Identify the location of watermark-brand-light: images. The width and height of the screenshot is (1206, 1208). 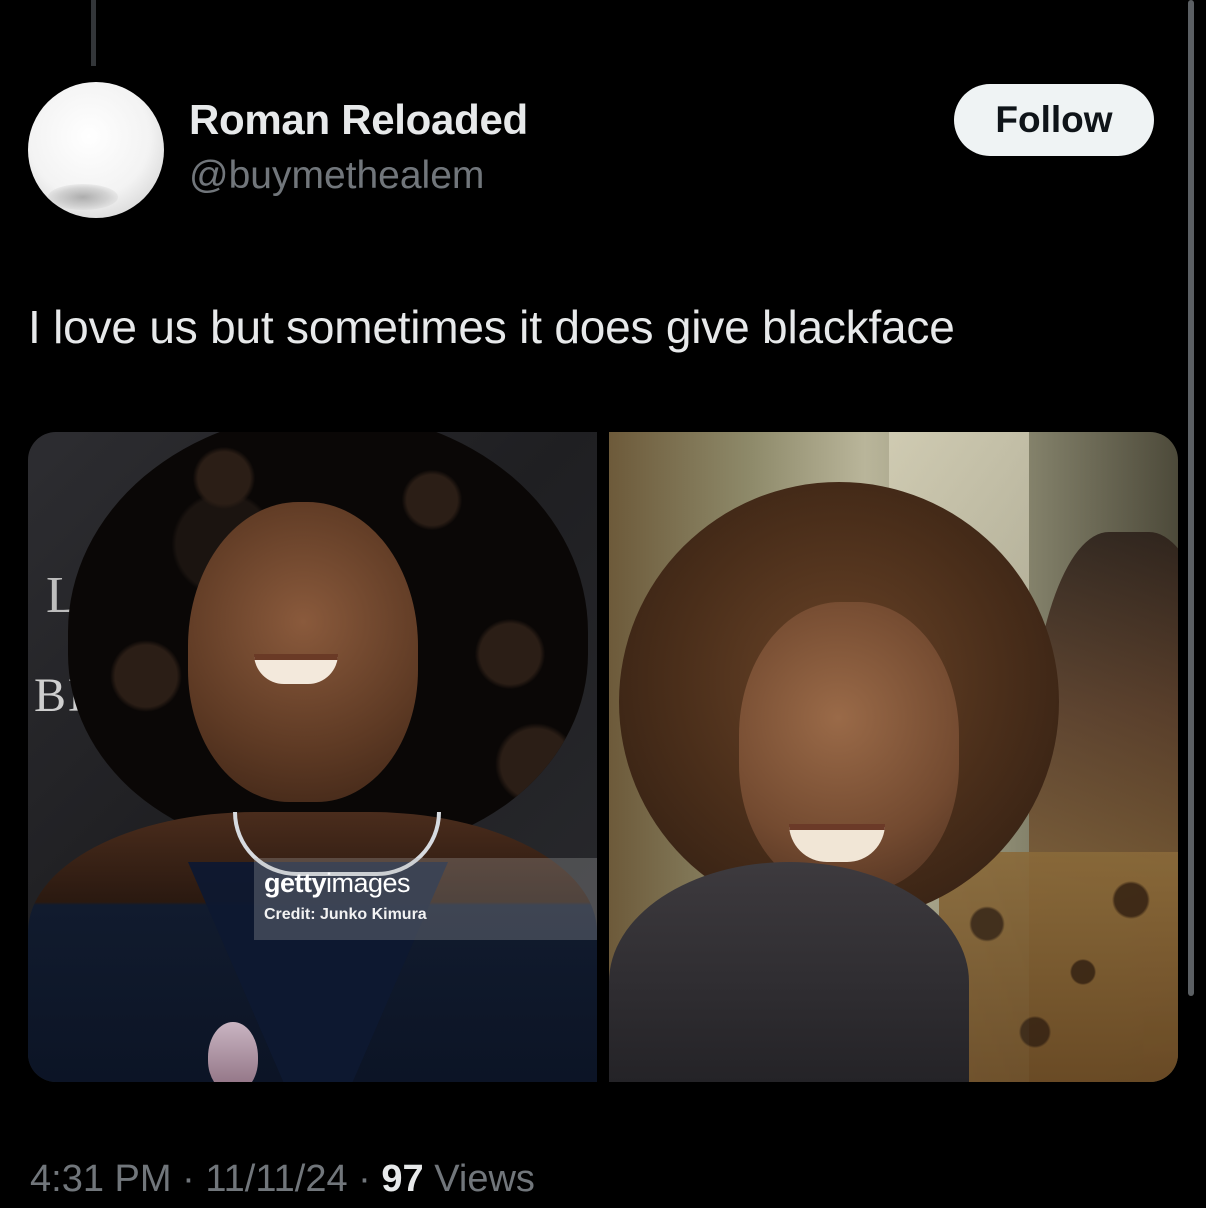
(368, 883).